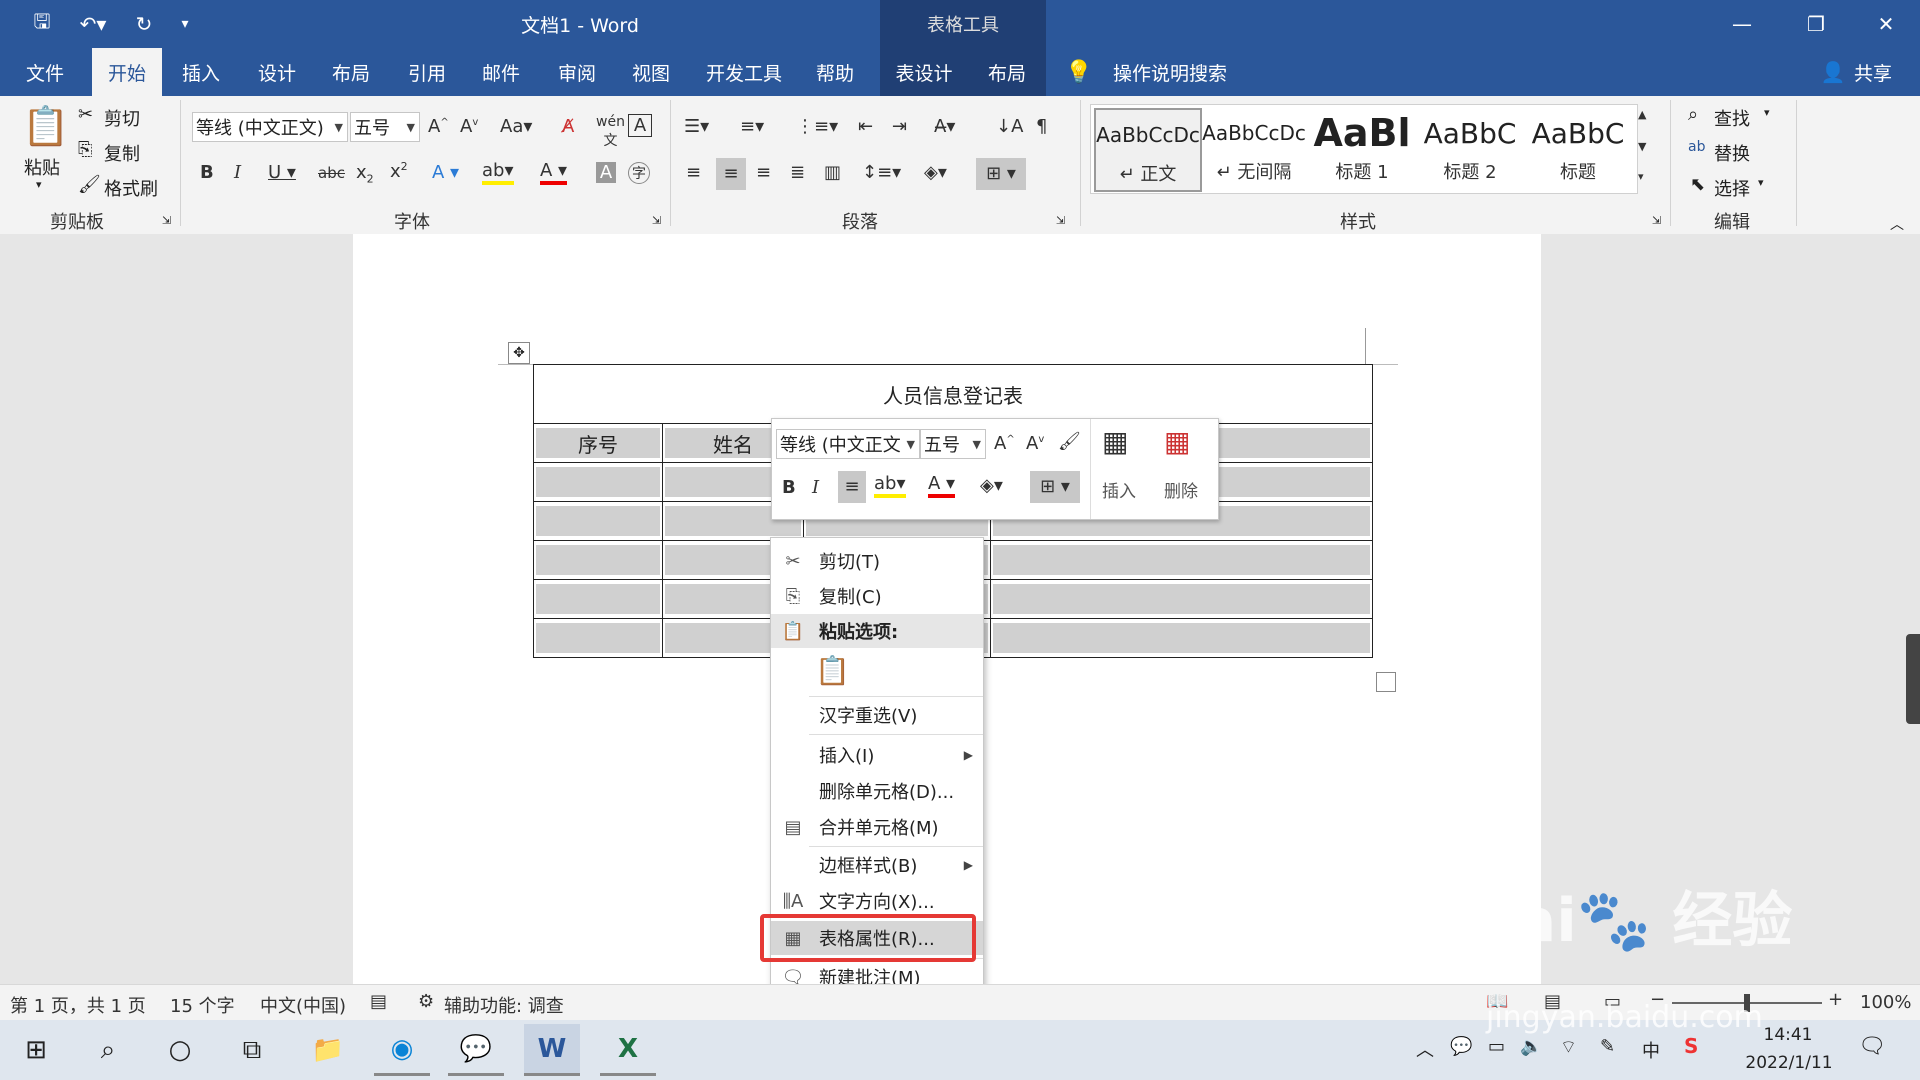 Image resolution: width=1920 pixels, height=1080 pixels. I want to click on clear-format-icon: A̸, so click(568, 126).